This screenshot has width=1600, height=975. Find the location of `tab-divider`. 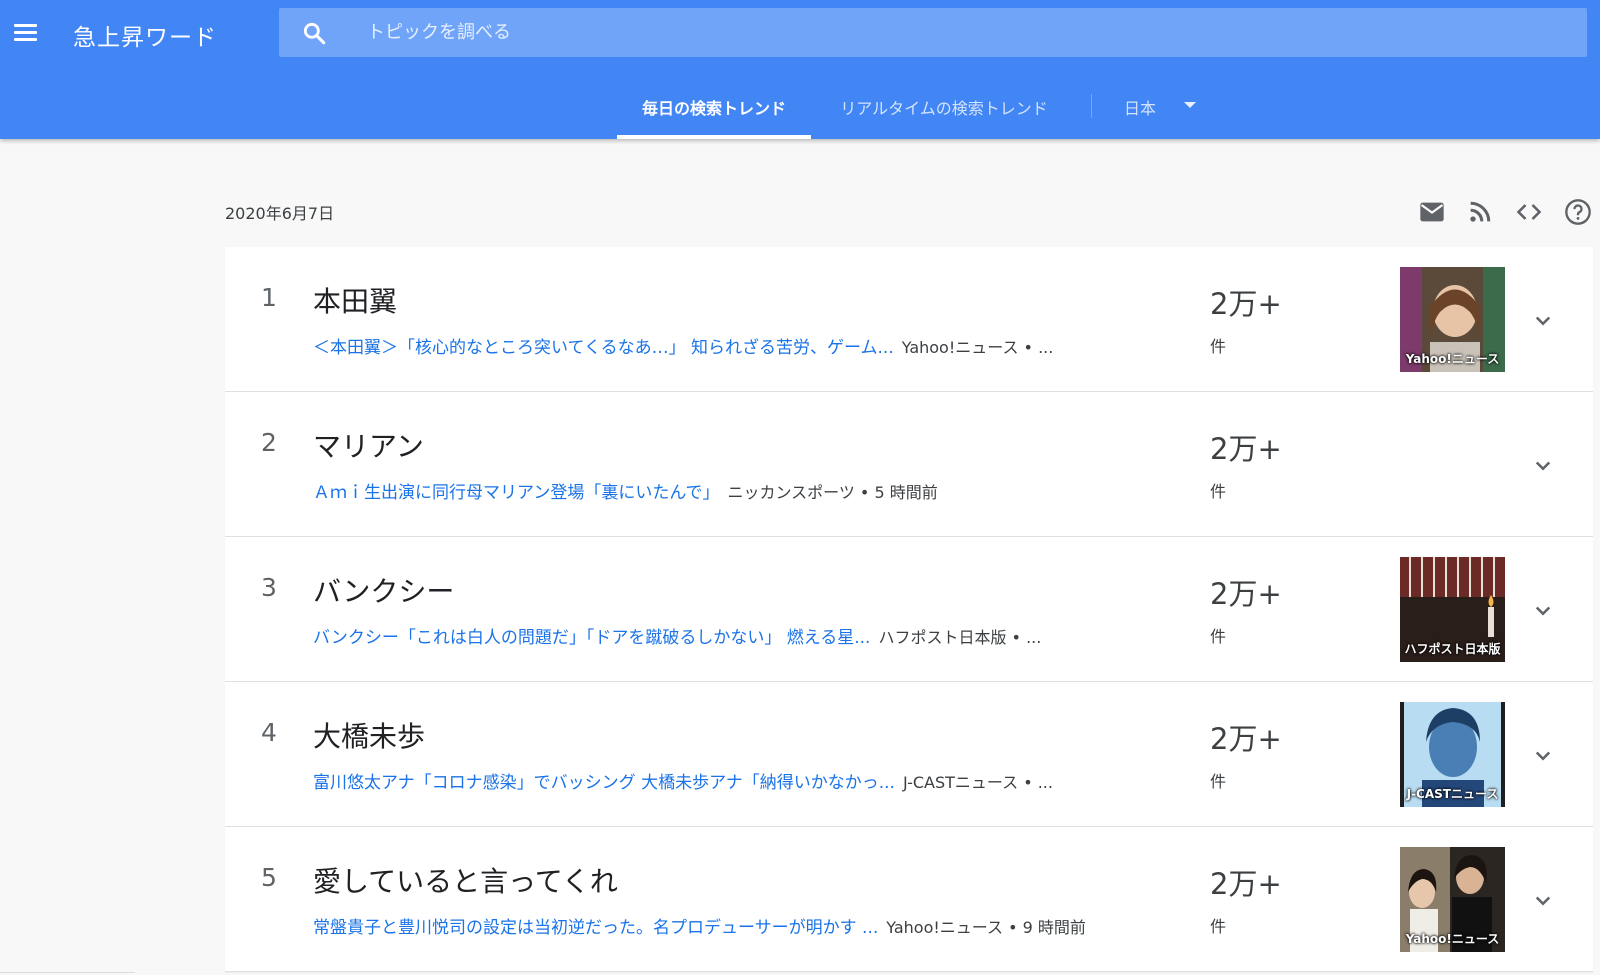

tab-divider is located at coordinates (1091, 106).